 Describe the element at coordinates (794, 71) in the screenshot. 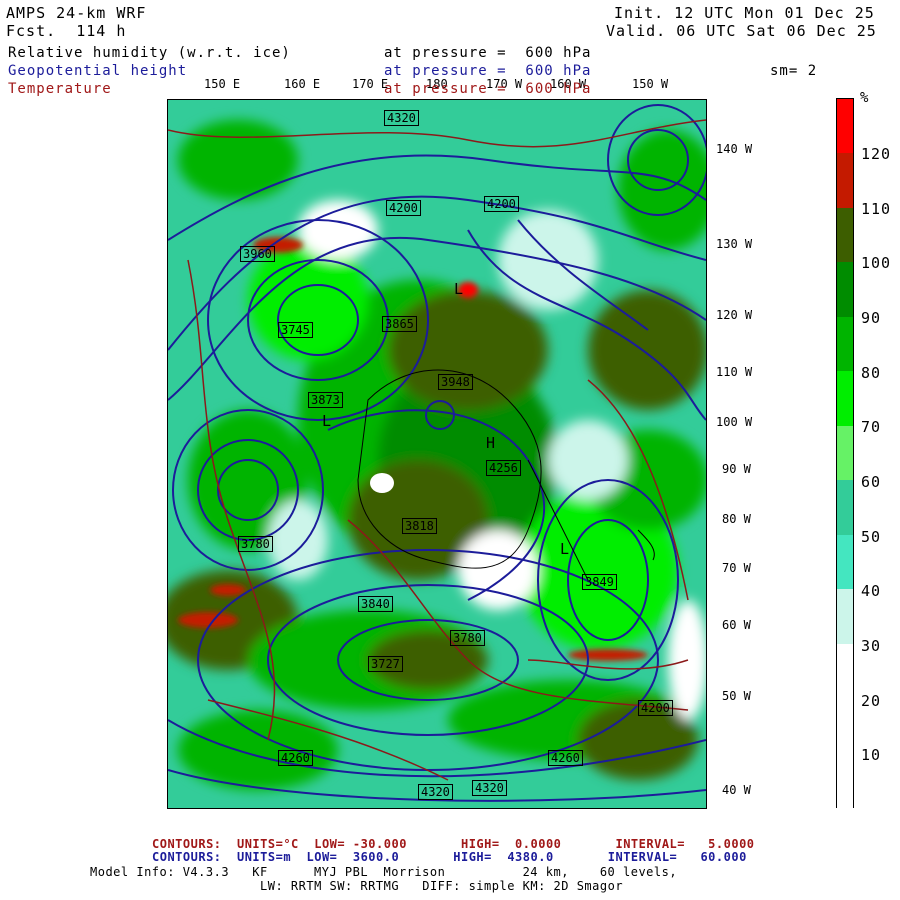

I see `smoothing-label: sm= 2` at that location.